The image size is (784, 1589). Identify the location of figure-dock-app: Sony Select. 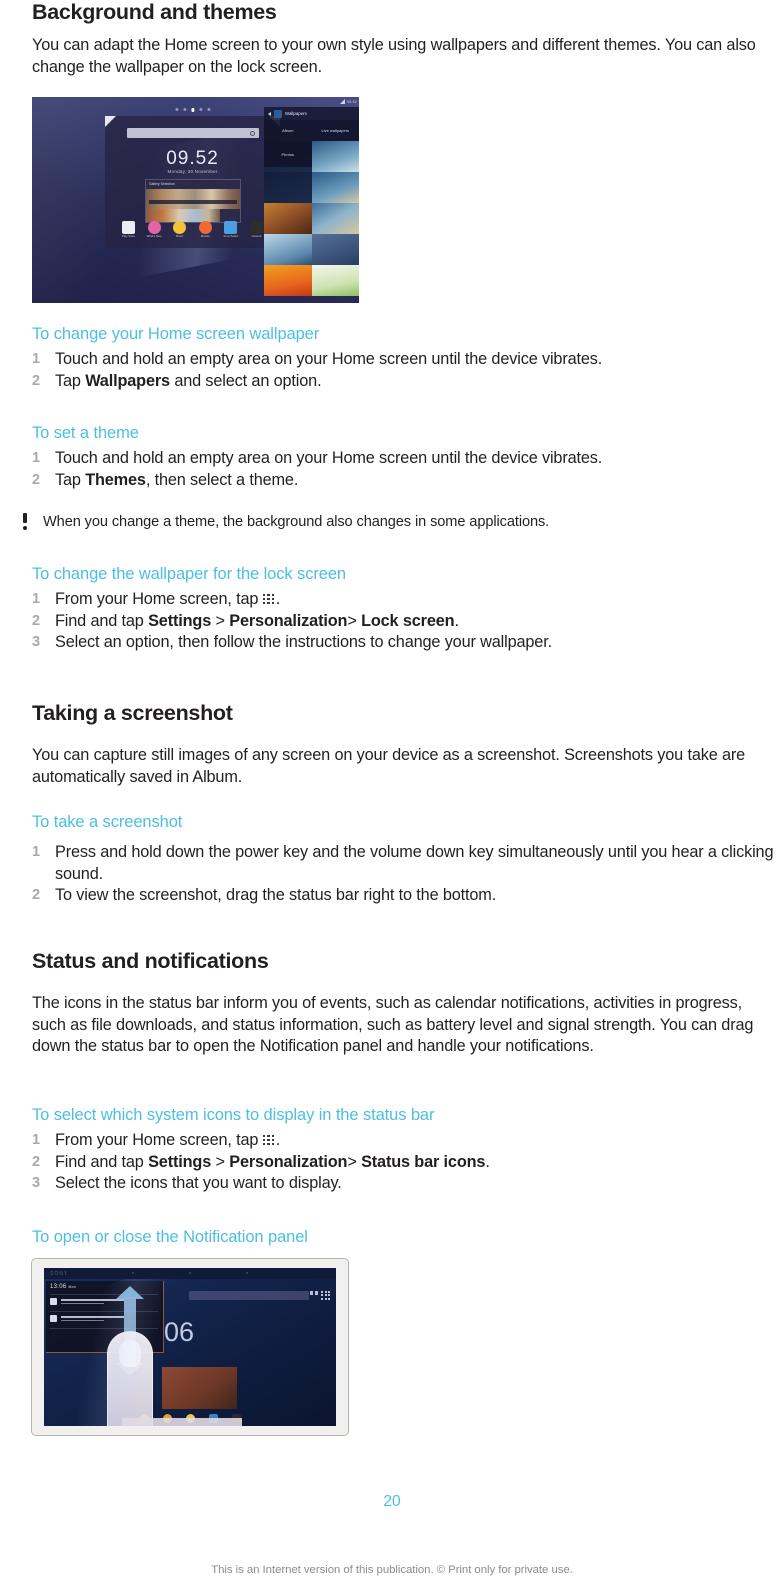
(231, 229).